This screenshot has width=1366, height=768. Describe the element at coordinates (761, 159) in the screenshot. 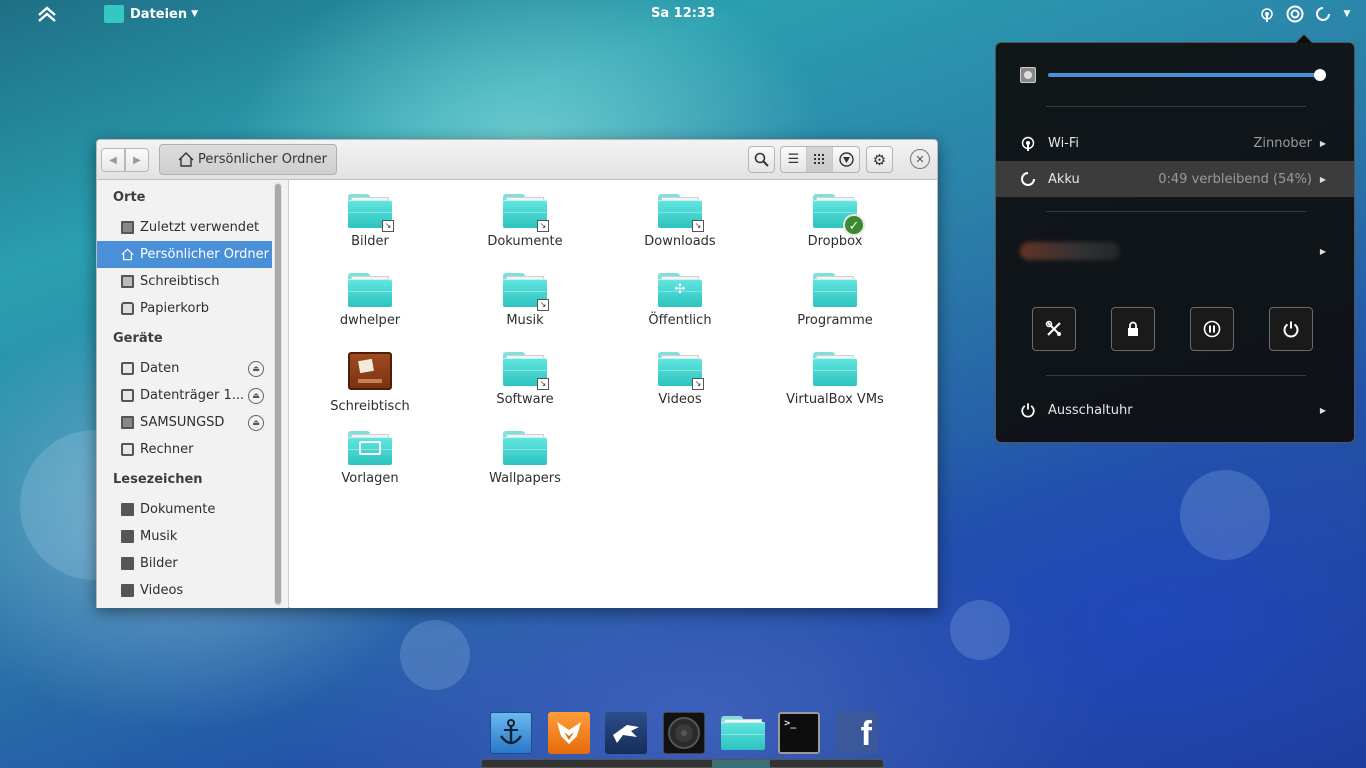

I see `search-button` at that location.